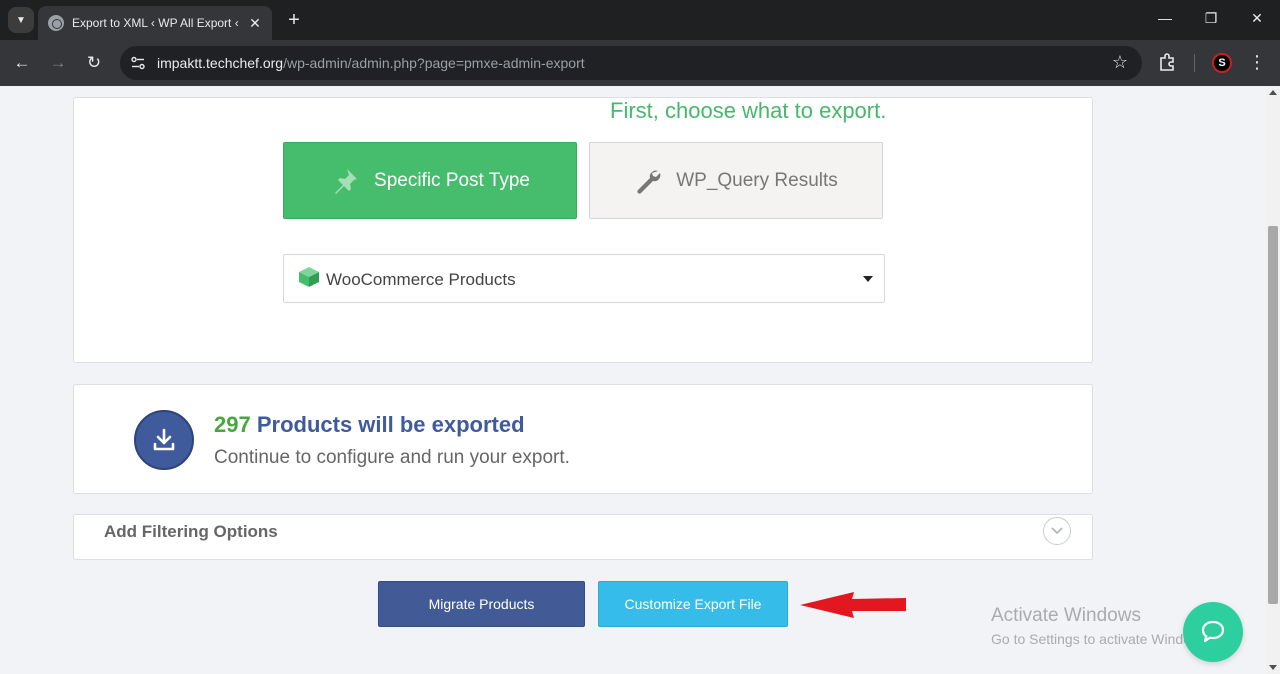 The width and height of the screenshot is (1280, 674). I want to click on tab-title: Export to XML ‹ WP All Export ‹, so click(155, 23).